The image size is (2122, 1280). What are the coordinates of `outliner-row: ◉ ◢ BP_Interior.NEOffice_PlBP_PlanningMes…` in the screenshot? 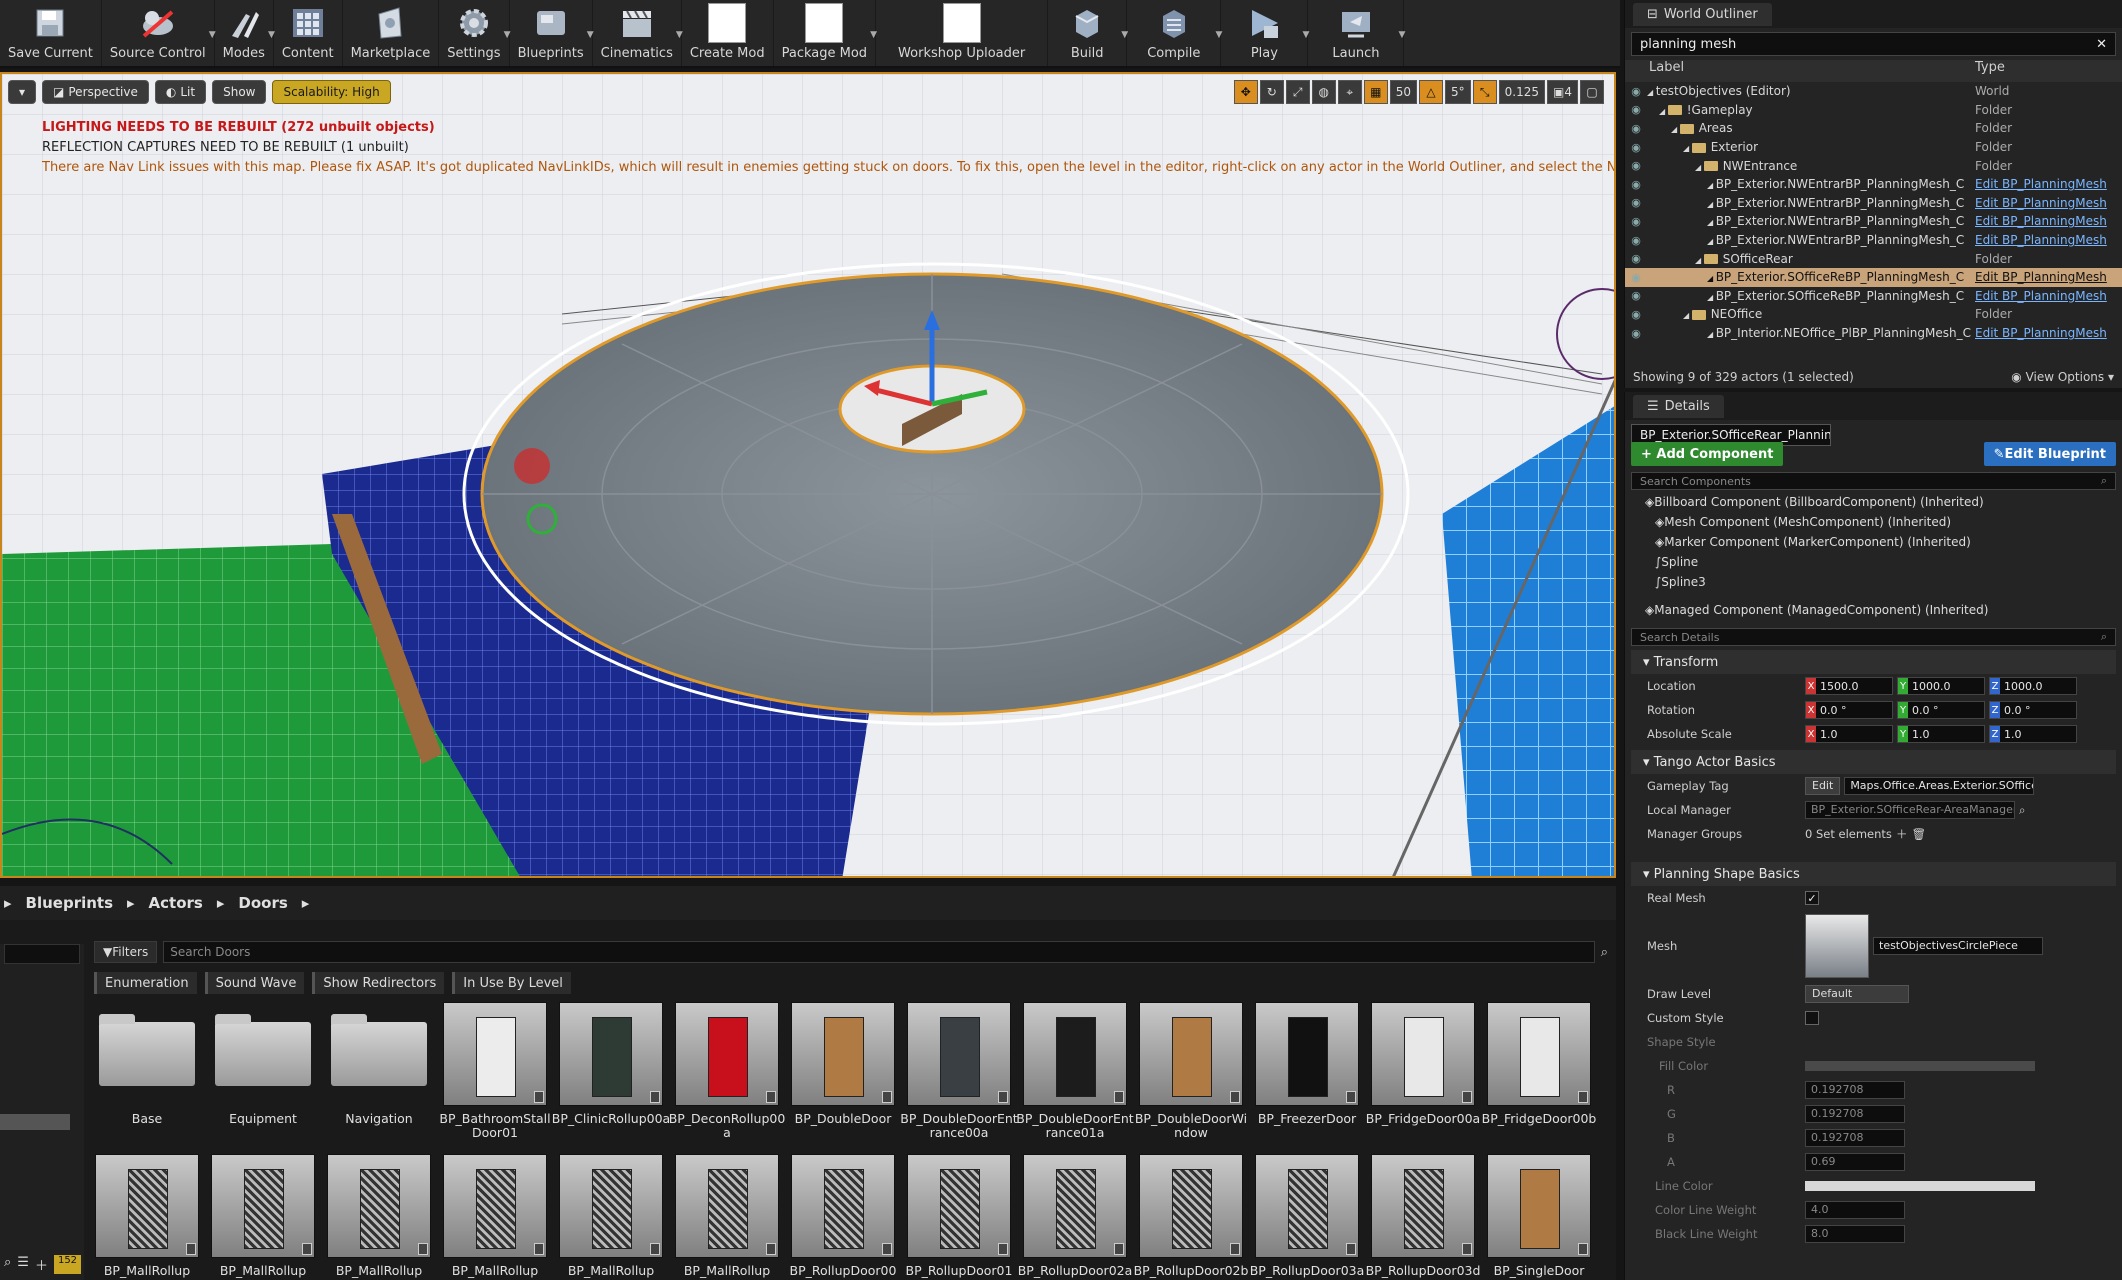 It's located at (1873, 333).